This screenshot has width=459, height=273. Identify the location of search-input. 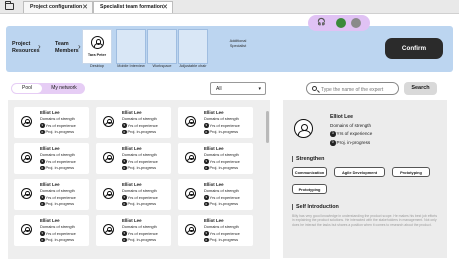
(358, 89).